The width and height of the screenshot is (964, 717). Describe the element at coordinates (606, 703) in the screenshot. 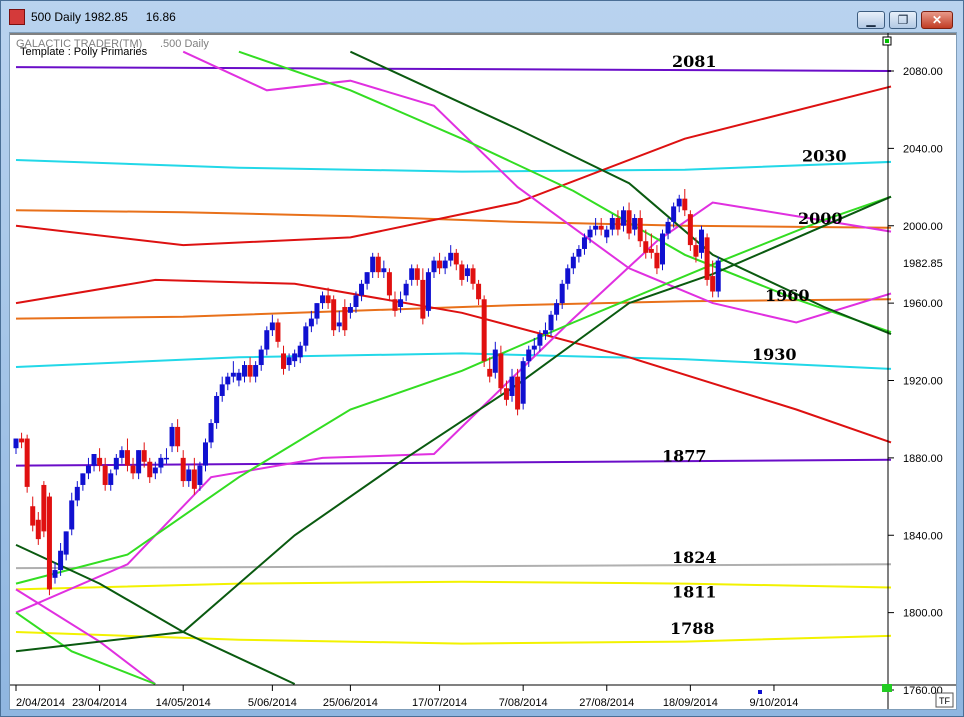

I see `x-tick-label: 27/08/2014` at that location.